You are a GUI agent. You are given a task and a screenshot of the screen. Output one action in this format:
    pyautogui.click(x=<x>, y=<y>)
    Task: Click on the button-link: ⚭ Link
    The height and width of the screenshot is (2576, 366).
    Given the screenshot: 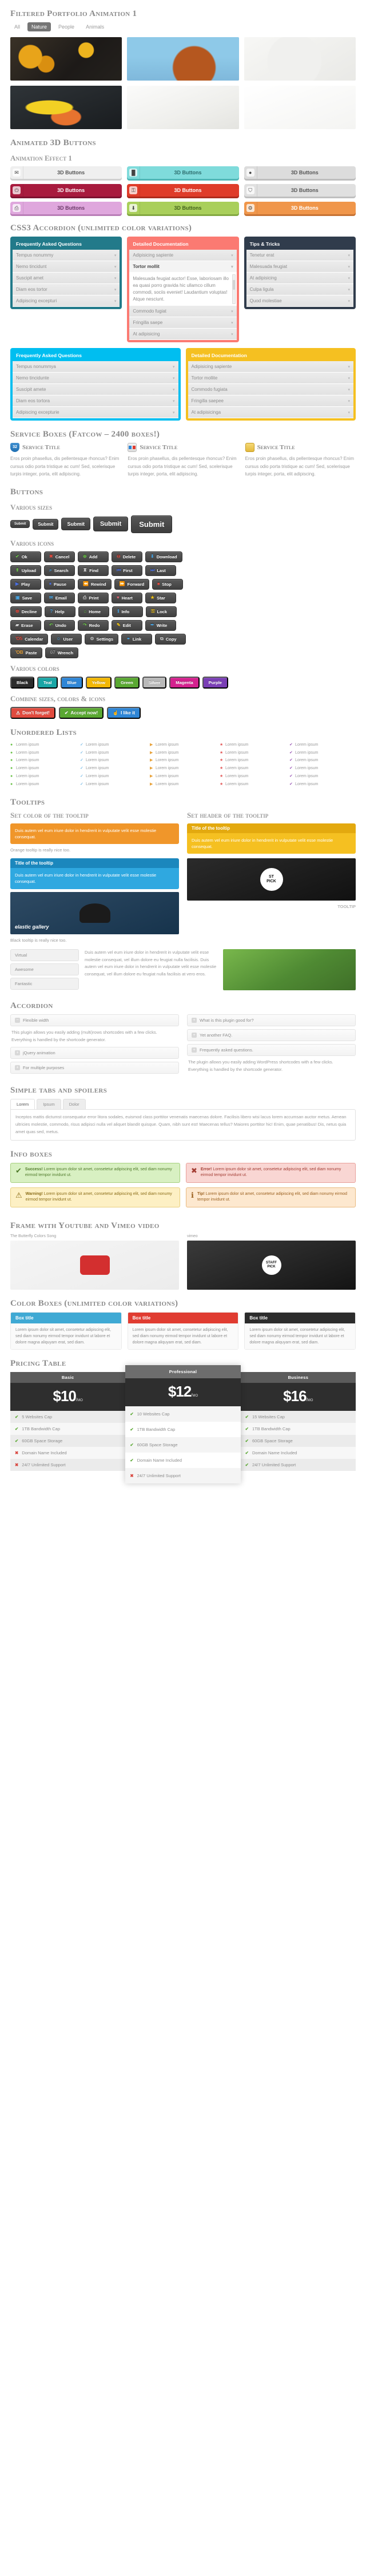 What is the action you would take?
    pyautogui.click(x=137, y=639)
    